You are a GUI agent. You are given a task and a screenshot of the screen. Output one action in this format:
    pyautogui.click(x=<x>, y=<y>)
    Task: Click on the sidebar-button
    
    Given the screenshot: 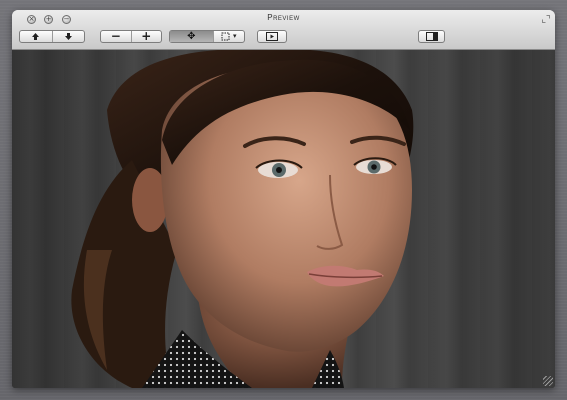 What is the action you would take?
    pyautogui.click(x=431, y=36)
    